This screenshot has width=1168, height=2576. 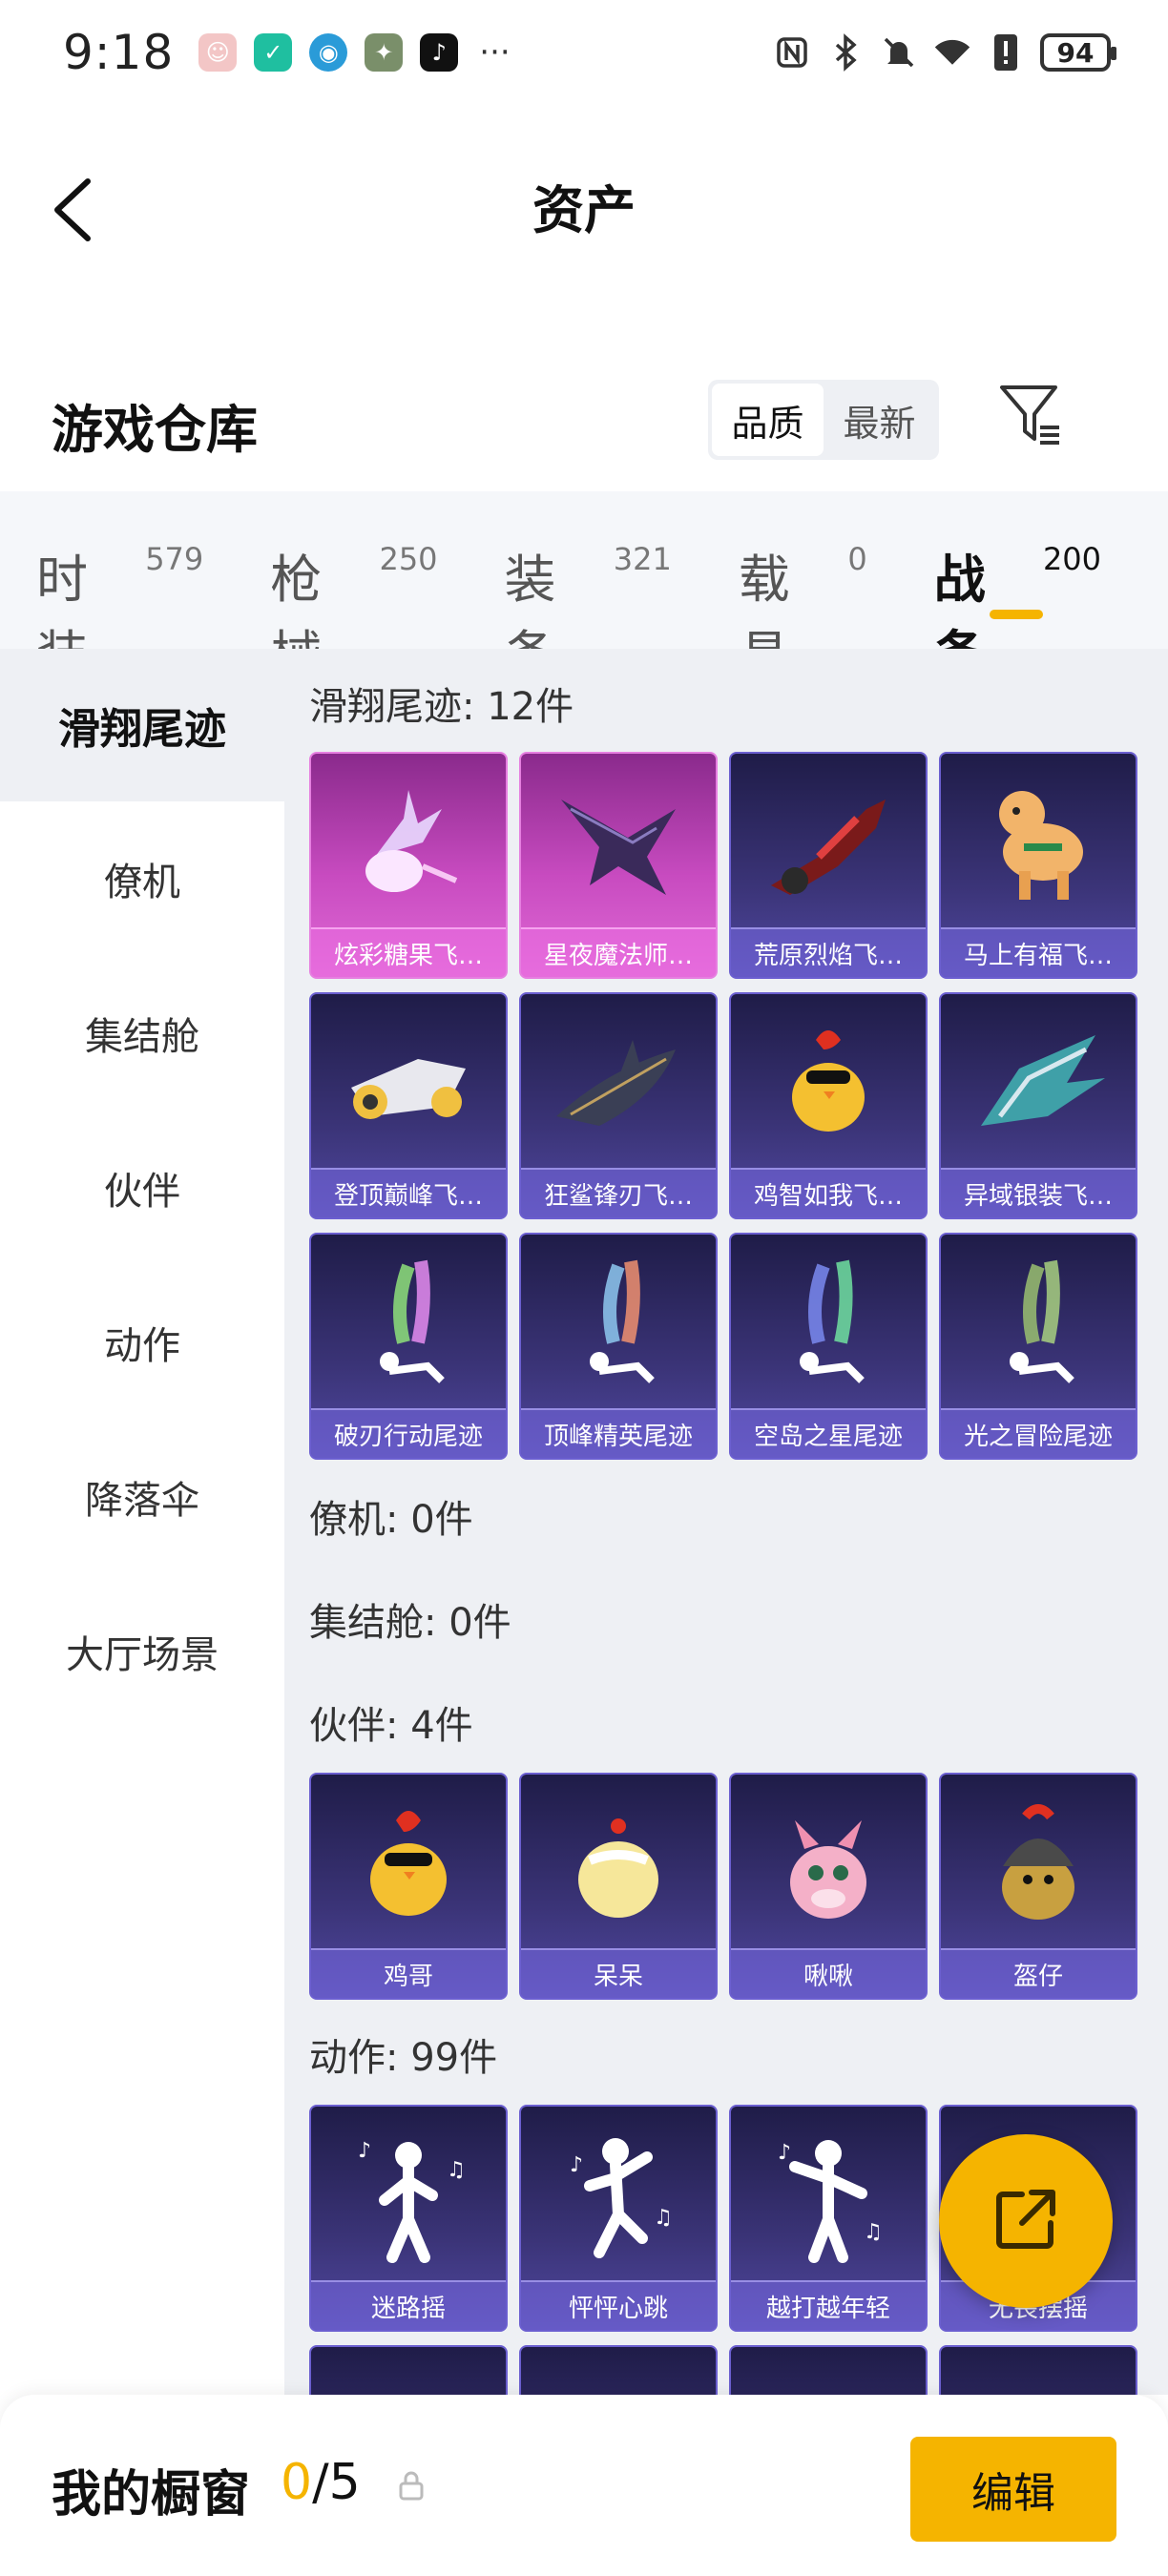 What do you see at coordinates (899, 52) in the screenshot?
I see `mute-bell-icon` at bounding box center [899, 52].